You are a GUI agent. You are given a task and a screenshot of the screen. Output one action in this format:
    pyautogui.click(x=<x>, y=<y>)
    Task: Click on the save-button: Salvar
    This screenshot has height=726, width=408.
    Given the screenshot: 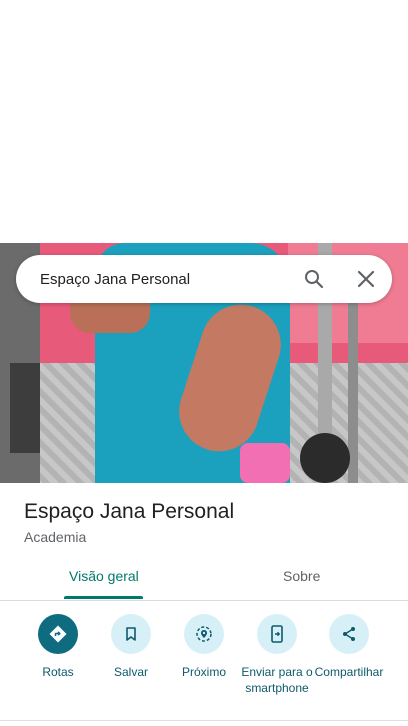 What is the action you would take?
    pyautogui.click(x=131, y=646)
    